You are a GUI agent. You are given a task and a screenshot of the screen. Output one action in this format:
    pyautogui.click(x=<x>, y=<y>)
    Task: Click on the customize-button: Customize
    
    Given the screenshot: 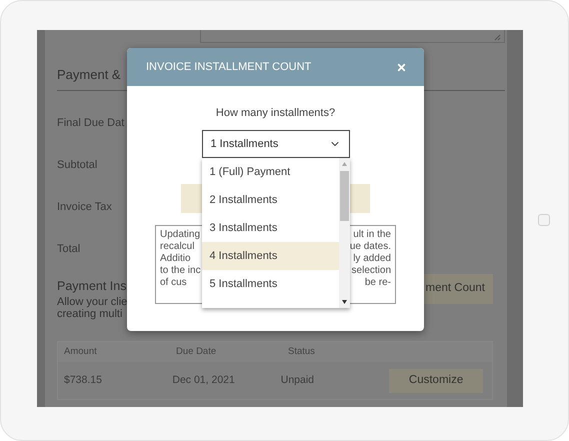 What is the action you would take?
    pyautogui.click(x=436, y=380)
    